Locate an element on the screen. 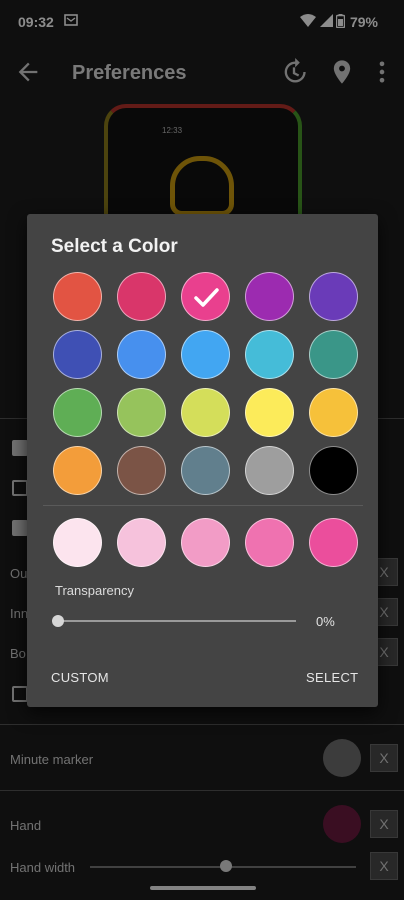  transparency-slider-track is located at coordinates (177, 621).